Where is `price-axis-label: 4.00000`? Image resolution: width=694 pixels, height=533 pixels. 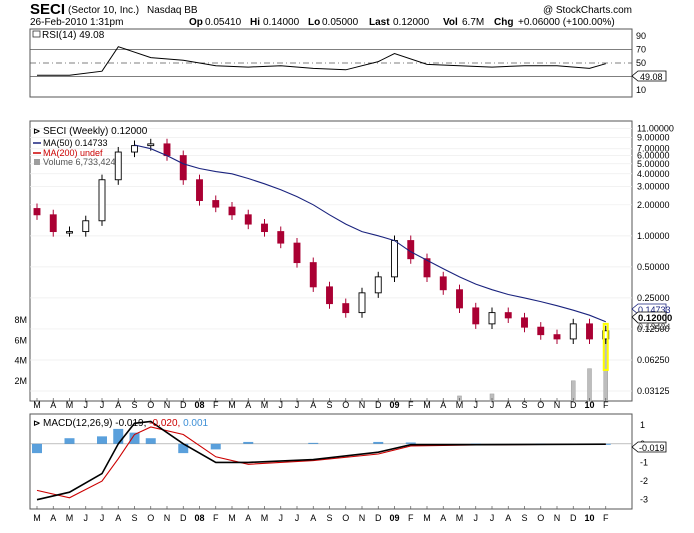 price-axis-label: 4.00000 is located at coordinates (653, 174).